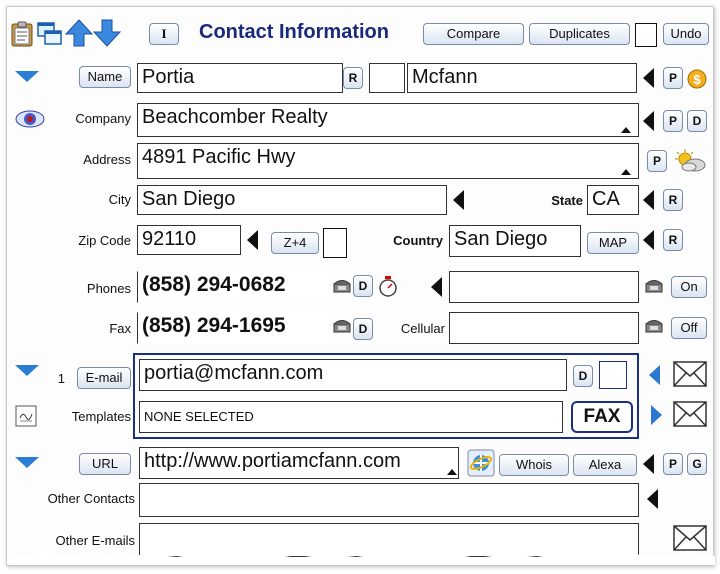 The image size is (720, 574). What do you see at coordinates (50, 34) in the screenshot?
I see `windows-icon` at bounding box center [50, 34].